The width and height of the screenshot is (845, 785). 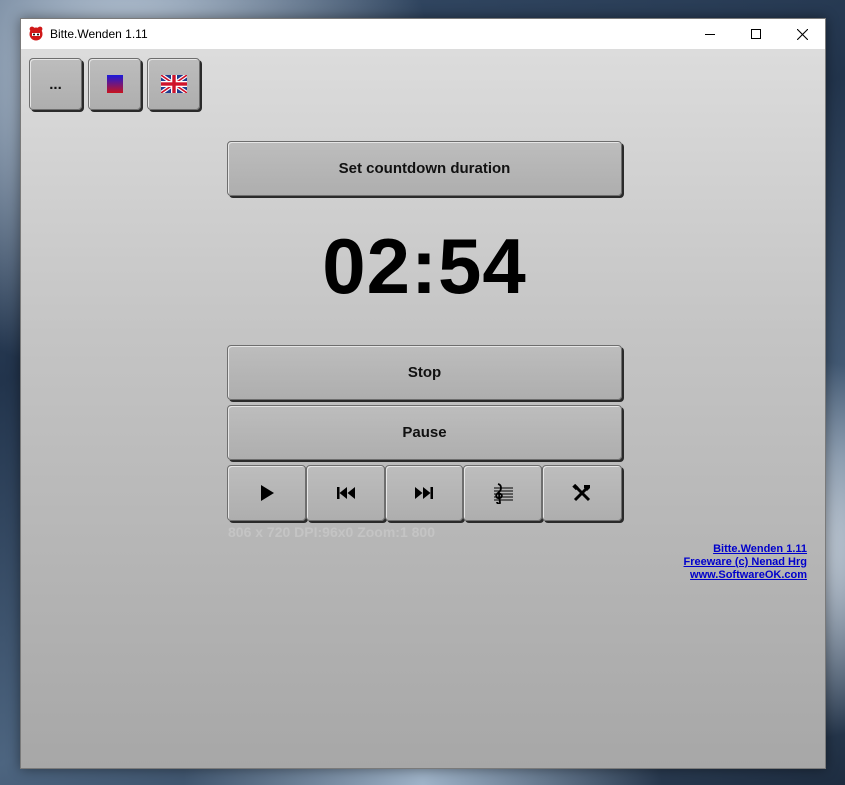 What do you see at coordinates (36, 33) in the screenshot?
I see `app-icon` at bounding box center [36, 33].